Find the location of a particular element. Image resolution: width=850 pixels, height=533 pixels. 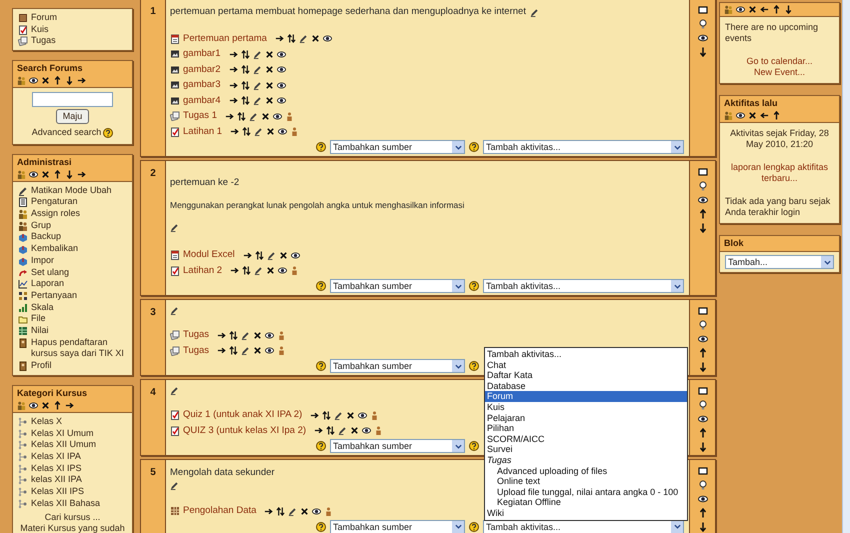

menu-link: Kuis is located at coordinates (40, 30).